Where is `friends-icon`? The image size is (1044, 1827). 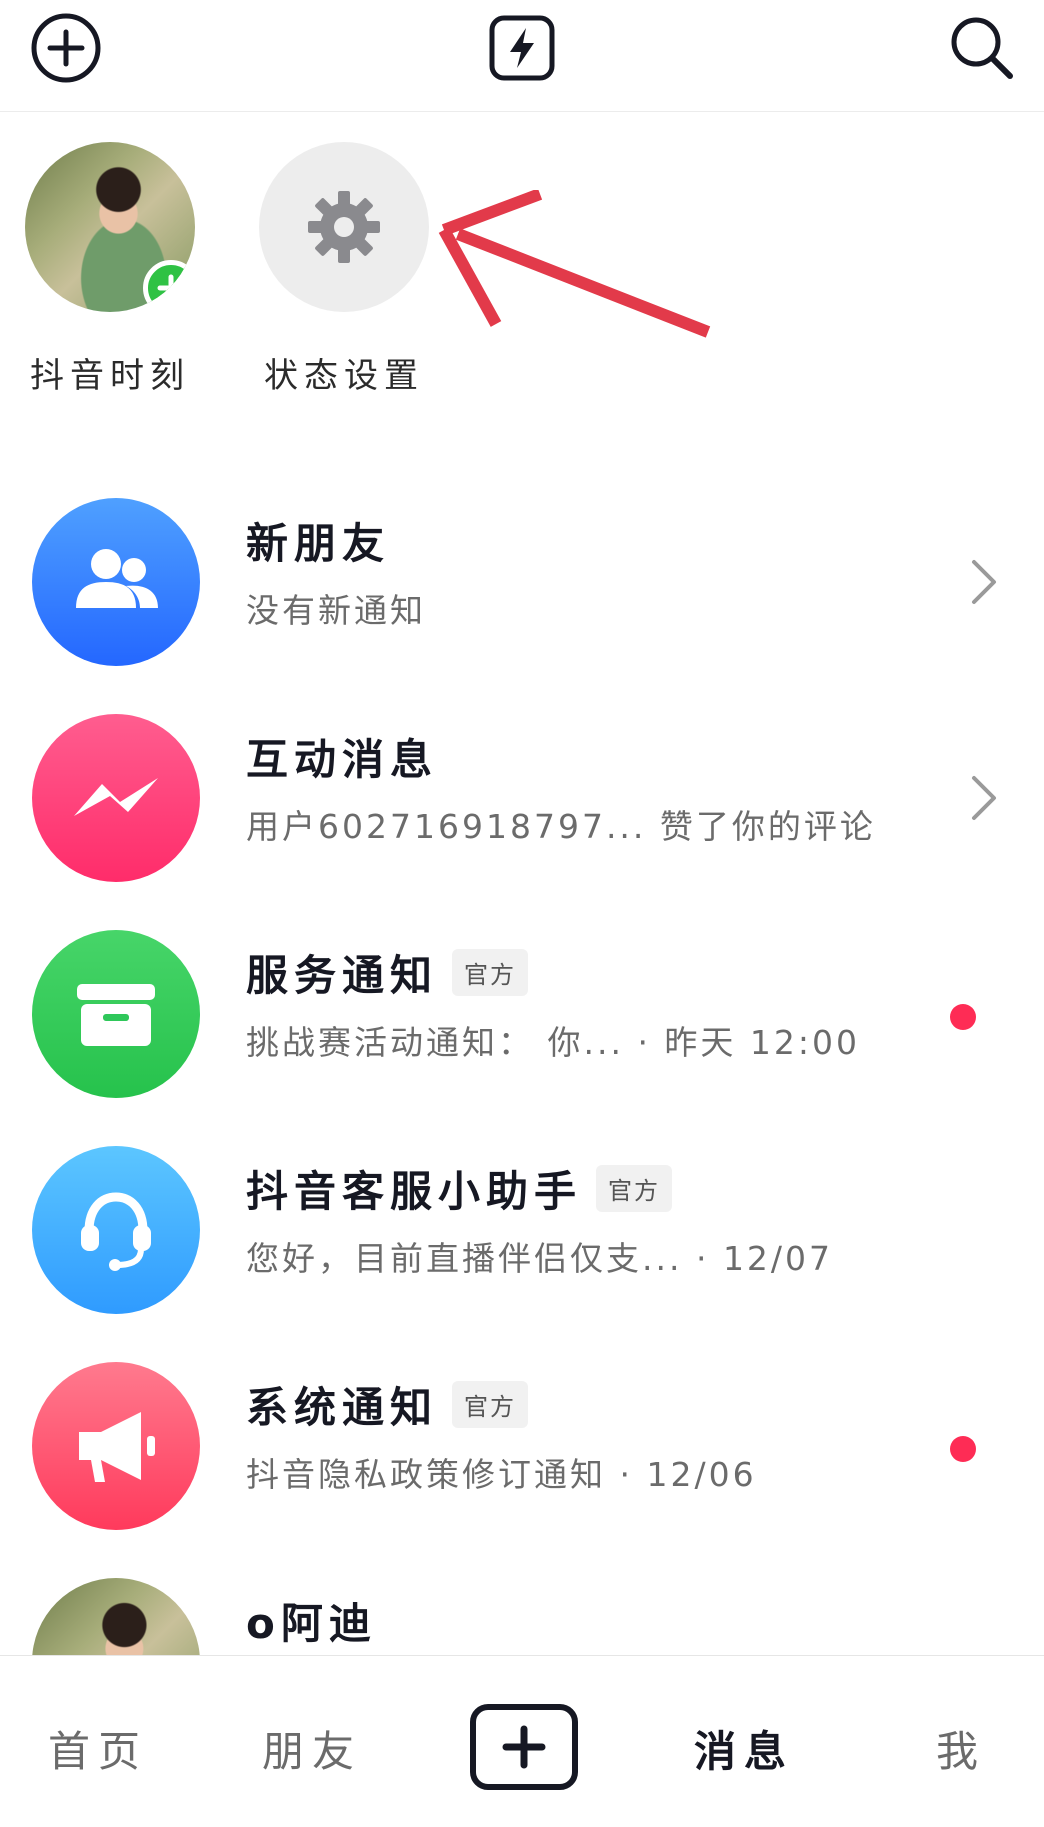 friends-icon is located at coordinates (116, 582).